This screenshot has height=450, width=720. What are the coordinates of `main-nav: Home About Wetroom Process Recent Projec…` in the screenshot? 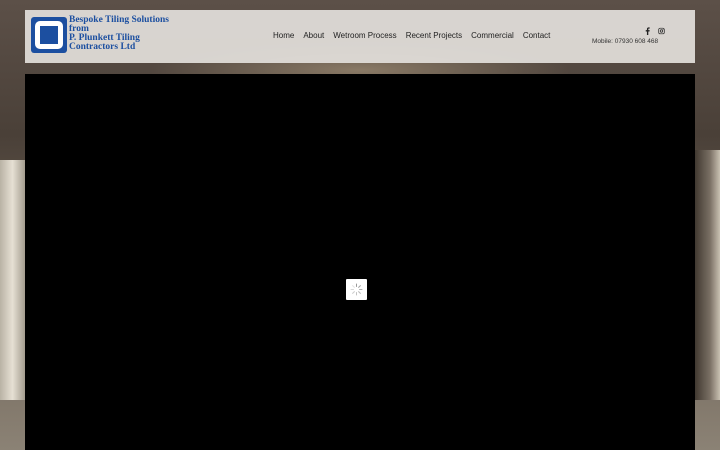 It's located at (416, 37).